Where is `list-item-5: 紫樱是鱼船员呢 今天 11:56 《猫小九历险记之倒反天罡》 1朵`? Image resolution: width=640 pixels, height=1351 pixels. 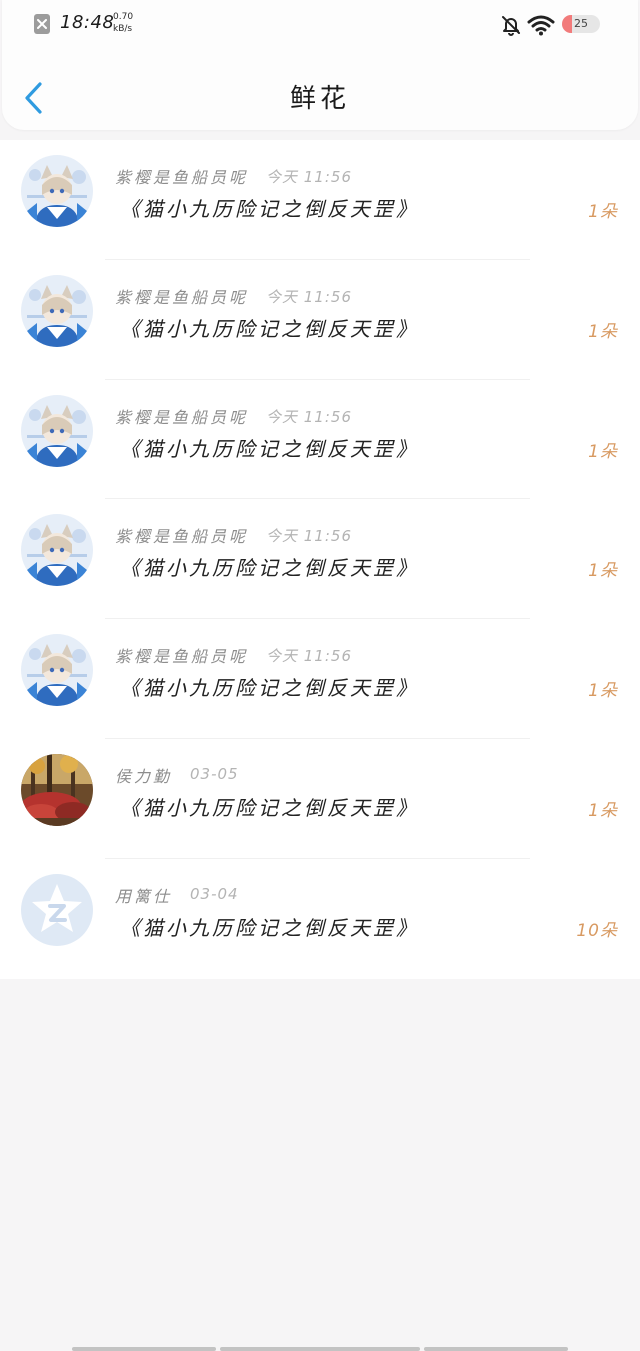
list-item-5: 紫樱是鱼船员呢 今天 11:56 《猫小九历险记之倒反天罡》 1朵 is located at coordinates (320, 679).